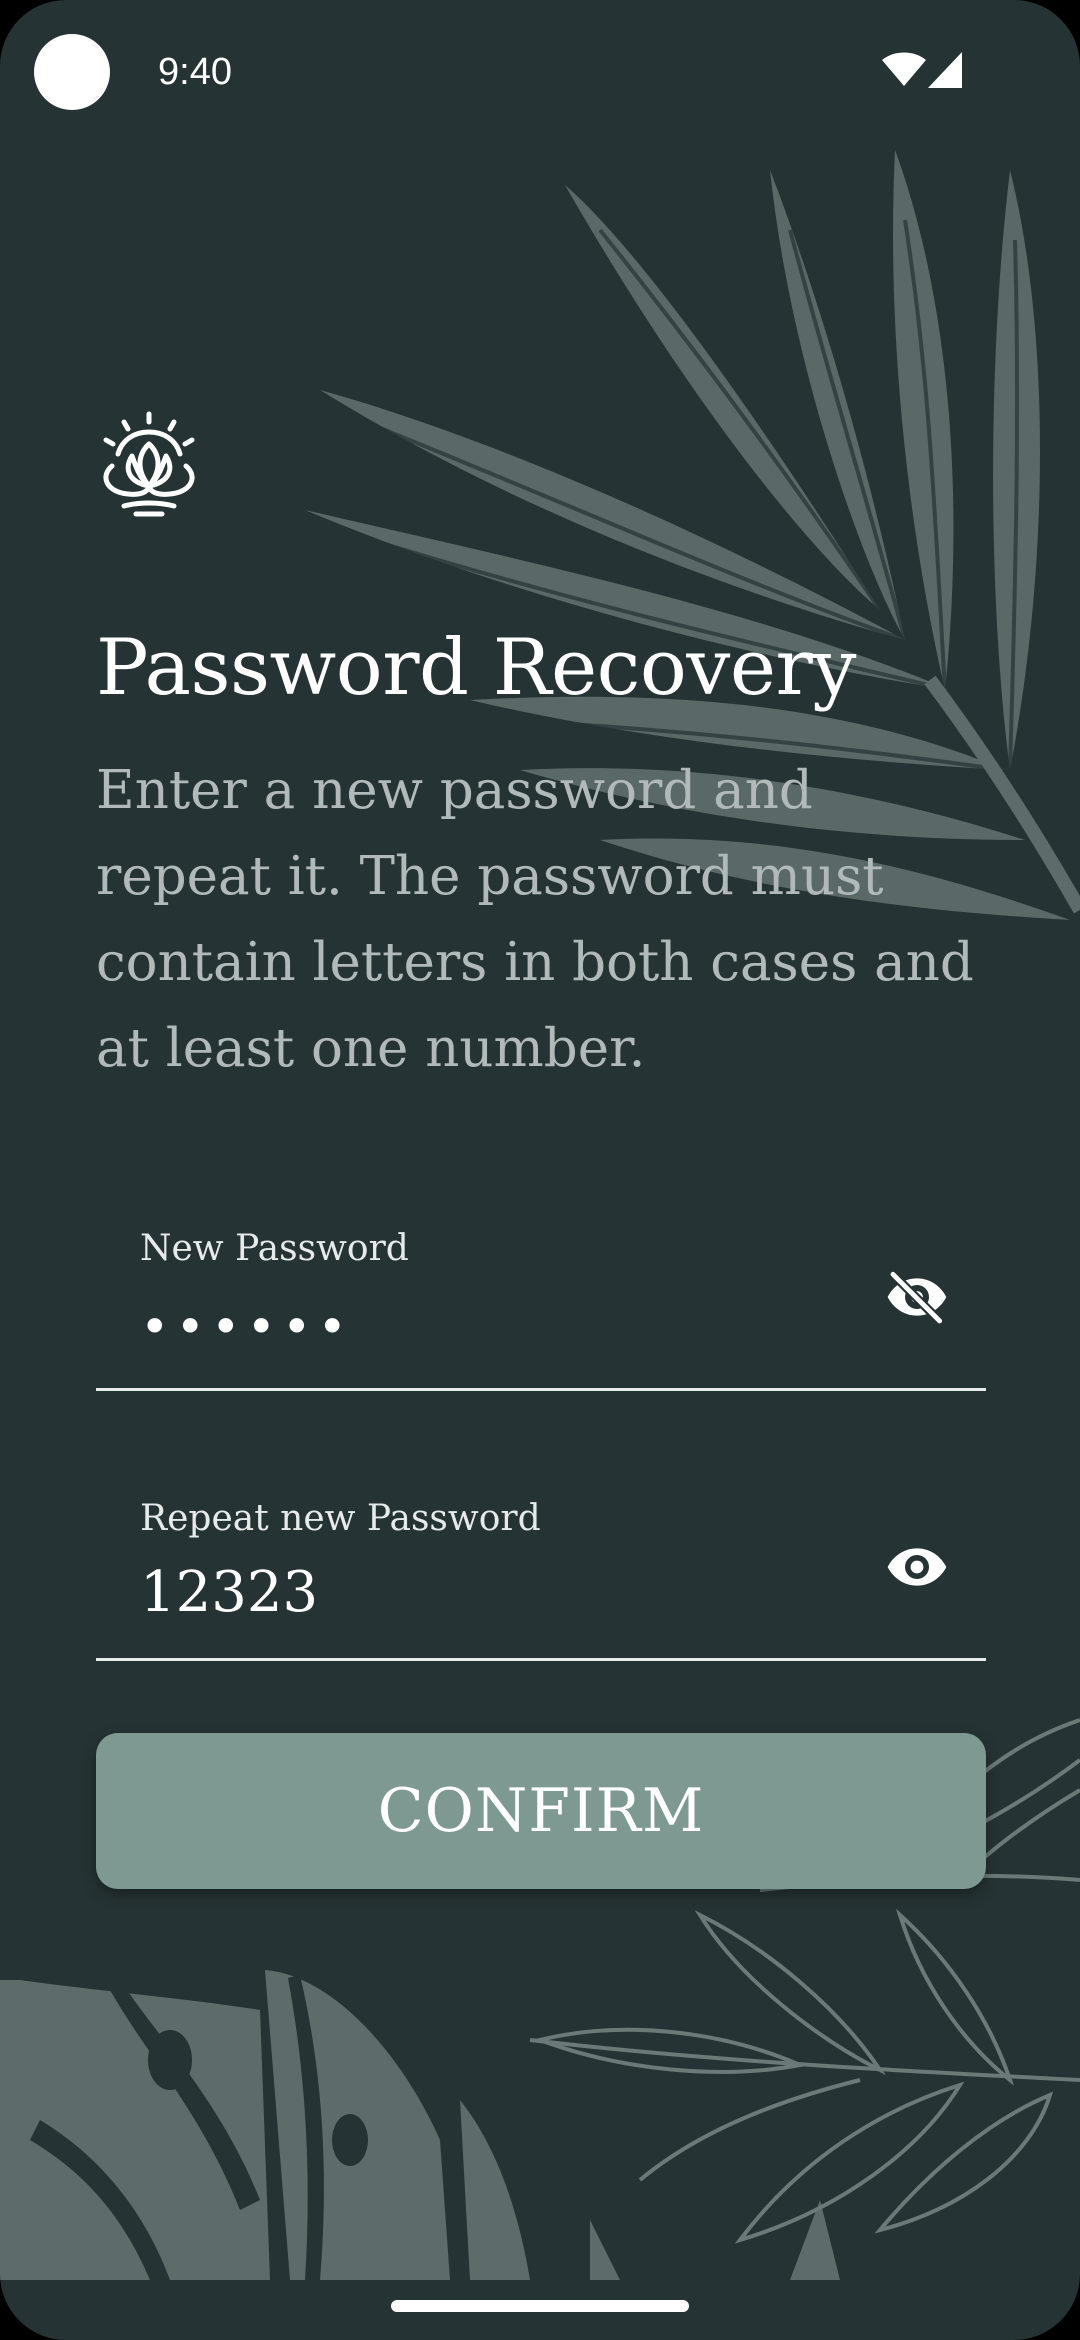  What do you see at coordinates (540, 72) in the screenshot?
I see `status-bar: 9:40` at bounding box center [540, 72].